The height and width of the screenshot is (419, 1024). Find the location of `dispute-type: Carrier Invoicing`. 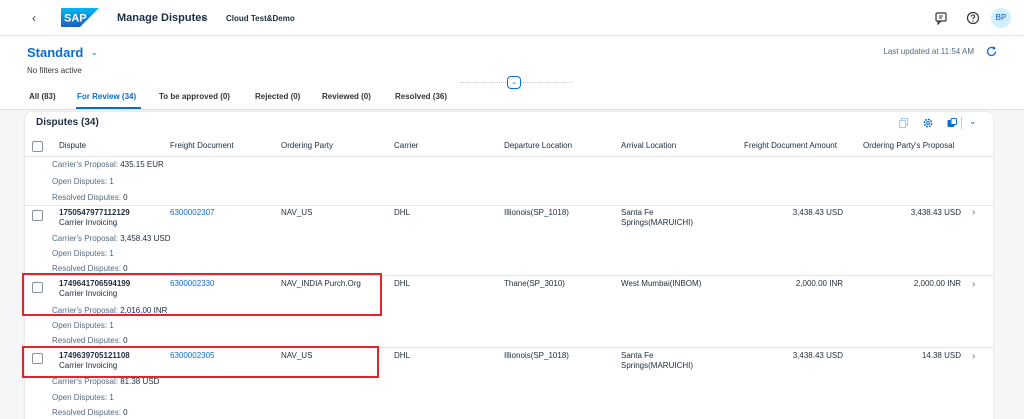

dispute-type: Carrier Invoicing is located at coordinates (88, 222).